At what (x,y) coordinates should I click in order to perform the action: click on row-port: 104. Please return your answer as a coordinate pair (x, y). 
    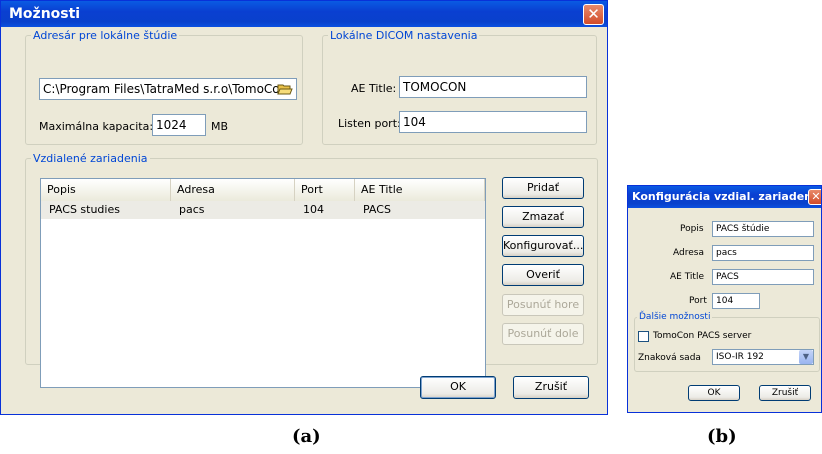
    Looking at the image, I should click on (313, 209).